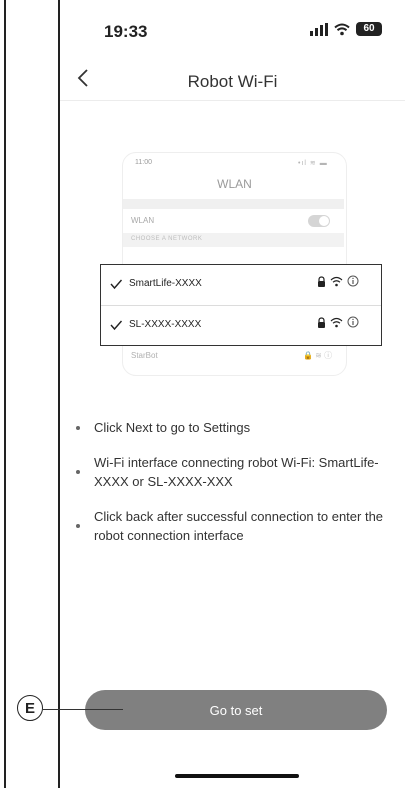  I want to click on highlighted-networks: SmartLife-XXXX SL-XXXX-XXXX, so click(241, 305).